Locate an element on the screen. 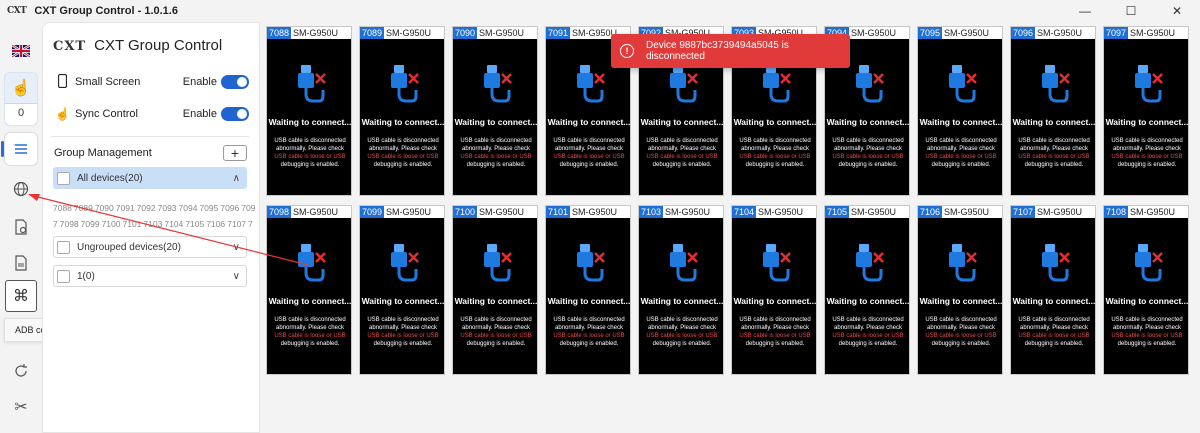  chevron-up-icon: ∧ is located at coordinates (236, 178).